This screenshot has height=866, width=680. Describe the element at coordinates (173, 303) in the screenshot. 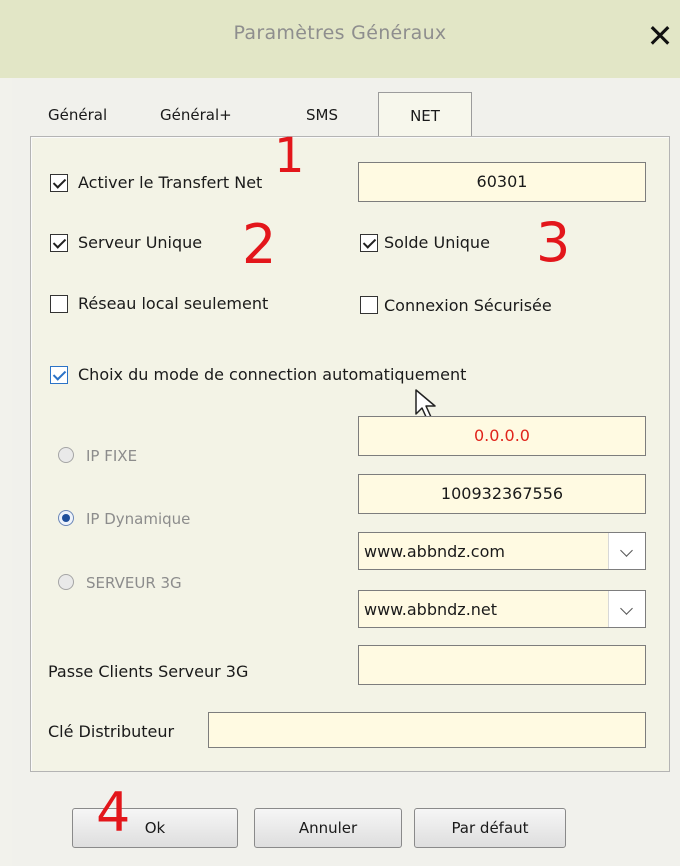

I see `reseau-local-label: Réseau local seulement` at that location.